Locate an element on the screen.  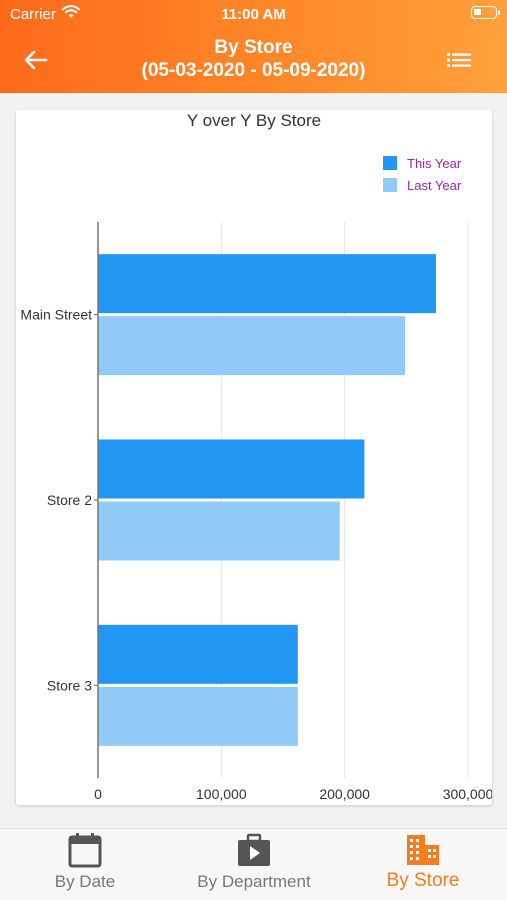
tab-by-department: By Department is located at coordinates (254, 864).